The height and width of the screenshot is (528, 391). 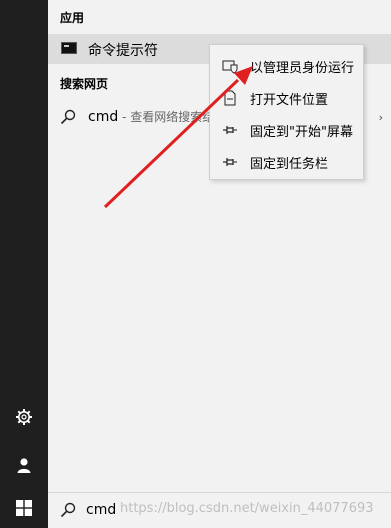 What do you see at coordinates (289, 164) in the screenshot?
I see `menu-item-label: 固定到任务栏` at bounding box center [289, 164].